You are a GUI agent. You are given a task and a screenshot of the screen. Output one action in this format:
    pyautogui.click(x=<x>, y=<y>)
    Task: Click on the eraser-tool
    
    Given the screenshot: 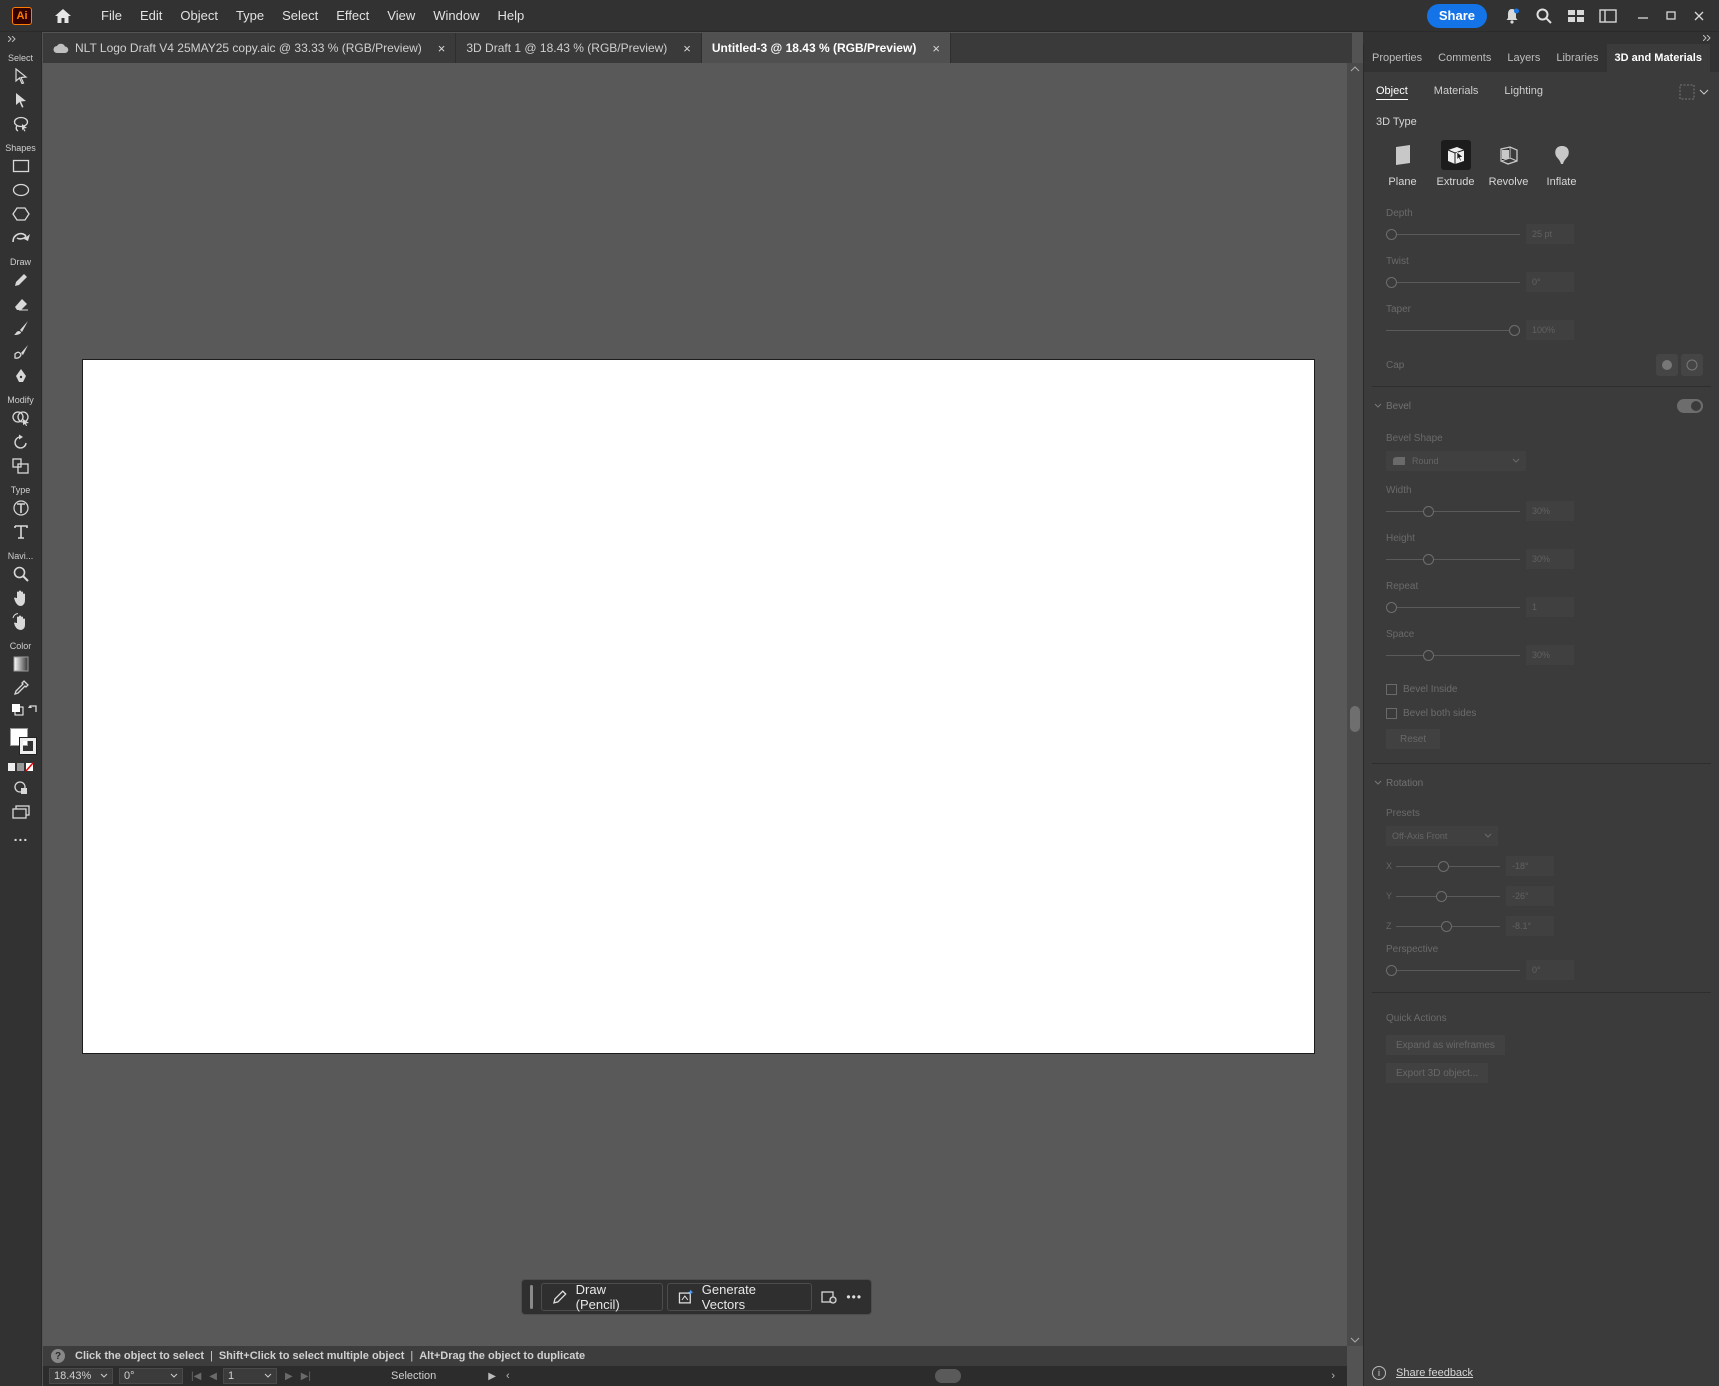 What is the action you would take?
    pyautogui.click(x=21, y=304)
    